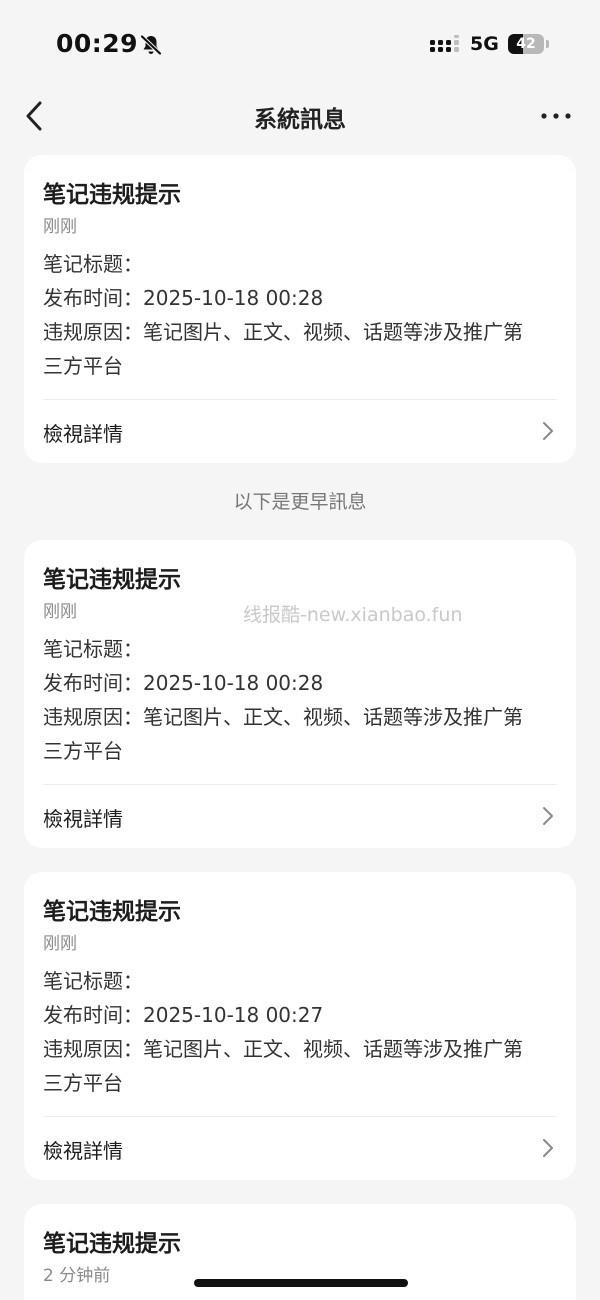 The width and height of the screenshot is (600, 1300). I want to click on card-time: 2 分钟前, so click(77, 1276).